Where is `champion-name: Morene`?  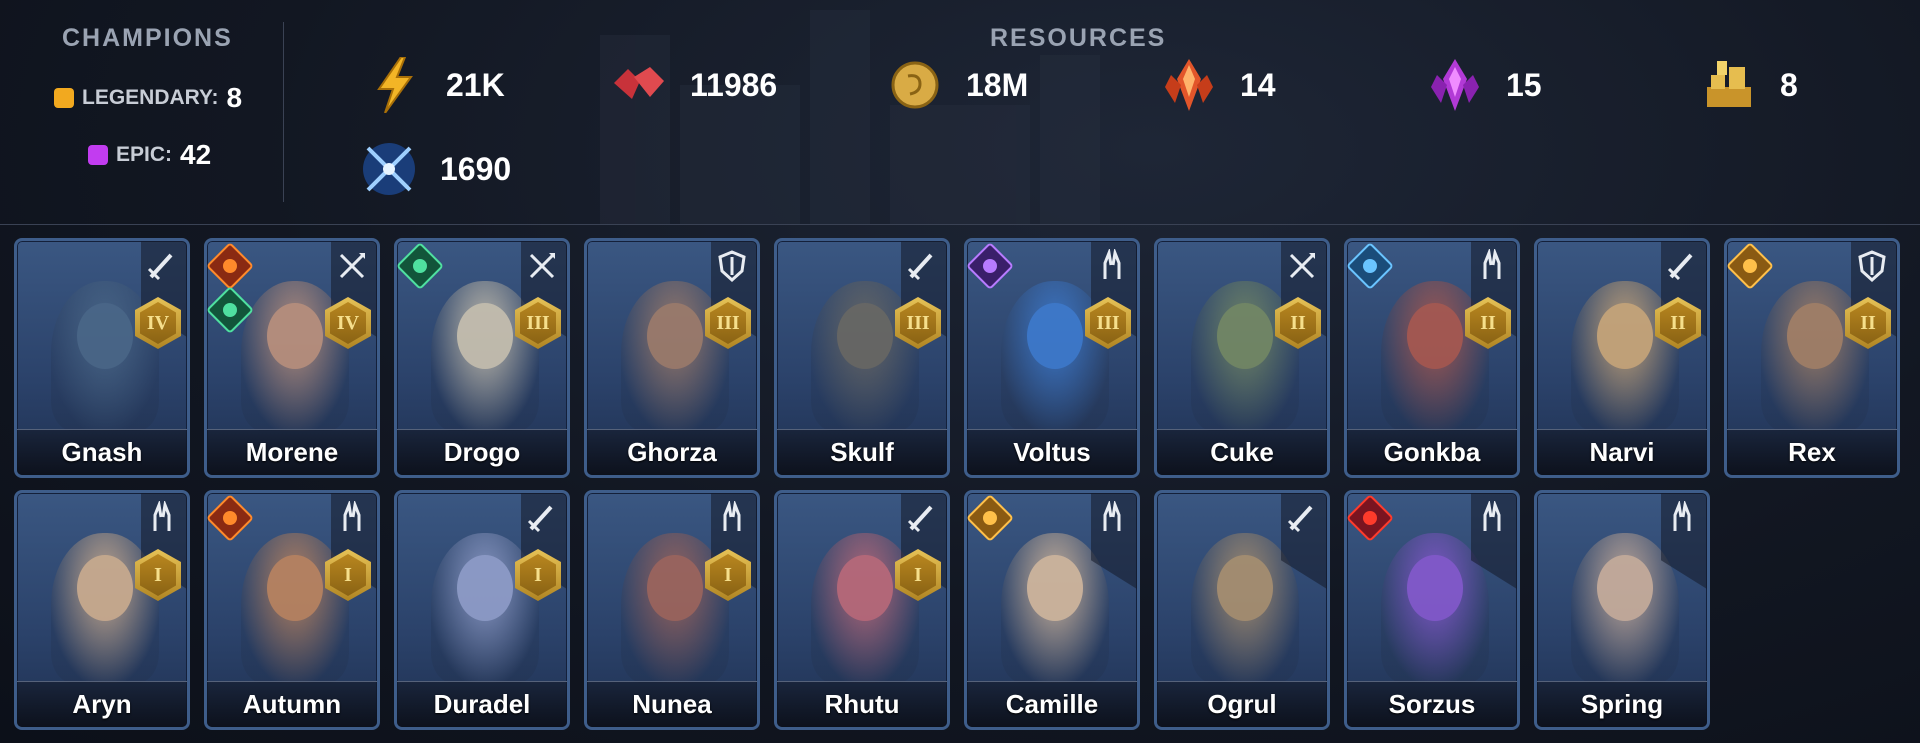
champion-name: Morene is located at coordinates (292, 452).